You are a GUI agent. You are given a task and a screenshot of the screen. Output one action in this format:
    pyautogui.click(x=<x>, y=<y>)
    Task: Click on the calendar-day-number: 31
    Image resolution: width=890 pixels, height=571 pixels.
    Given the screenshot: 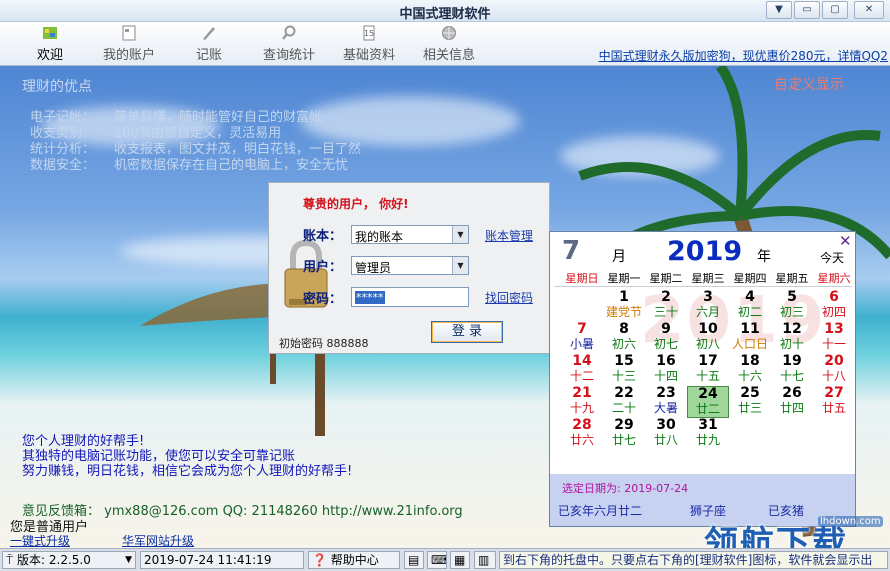 What is the action you would take?
    pyautogui.click(x=708, y=425)
    